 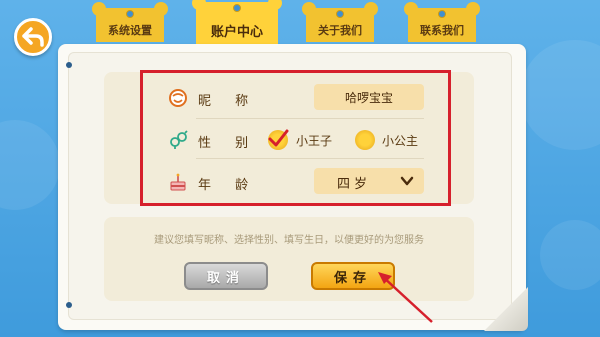 What do you see at coordinates (340, 30) in the screenshot?
I see `tab-label: 关于我们` at bounding box center [340, 30].